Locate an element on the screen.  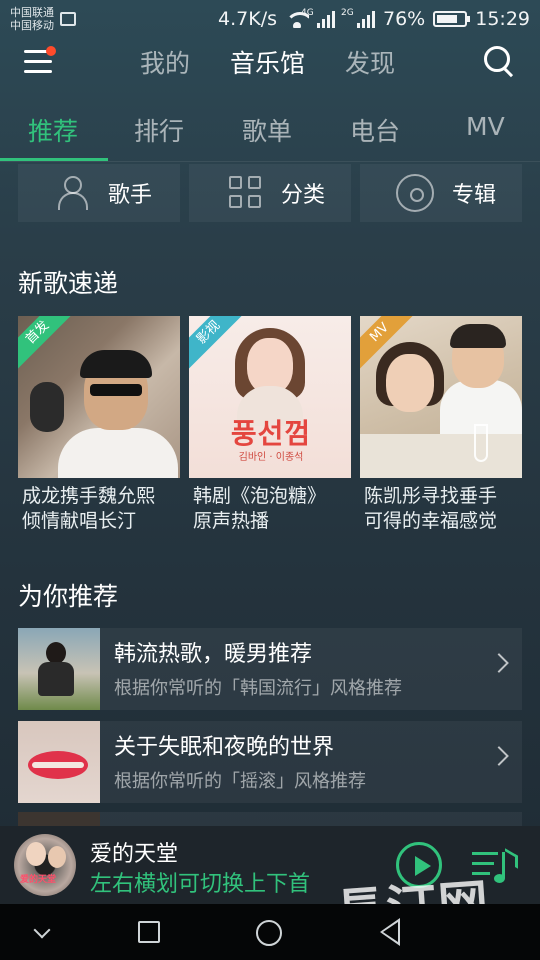
sim1-type: 4G is located at coordinates (307, 13).